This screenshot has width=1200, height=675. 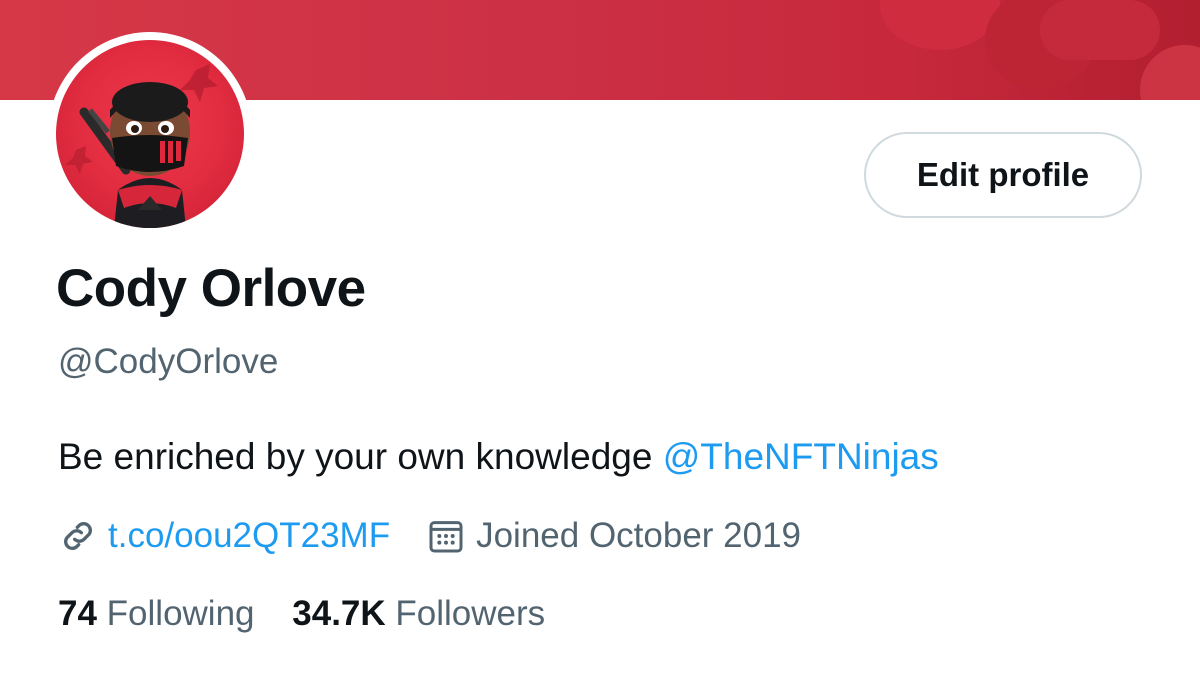 I want to click on profile-meta: t.co/oou2QT23MF Joined October 2019, so click(x=429, y=536).